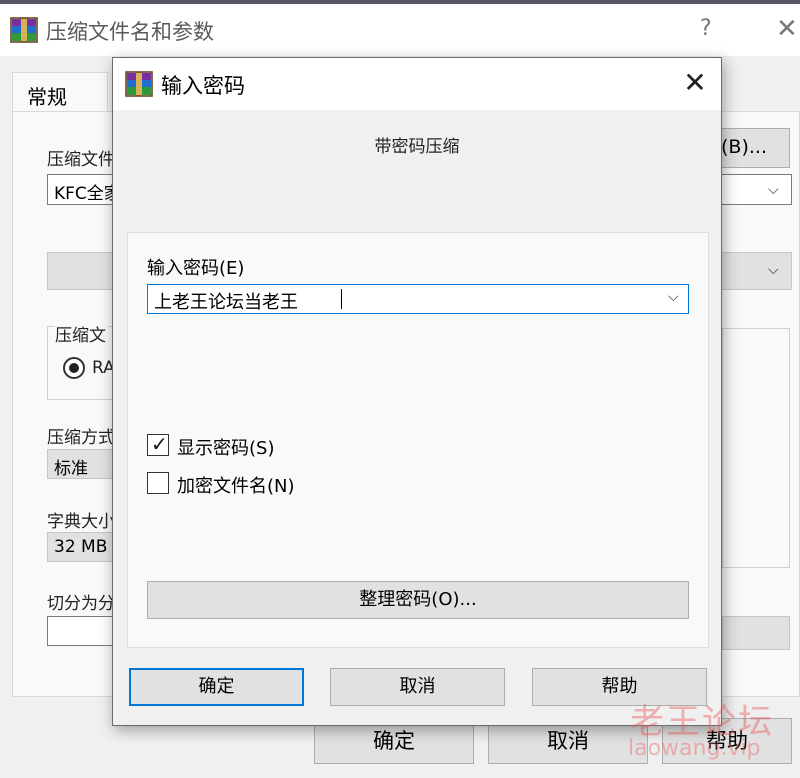  Describe the element at coordinates (706, 28) in the screenshot. I see `help-icon: ?` at that location.